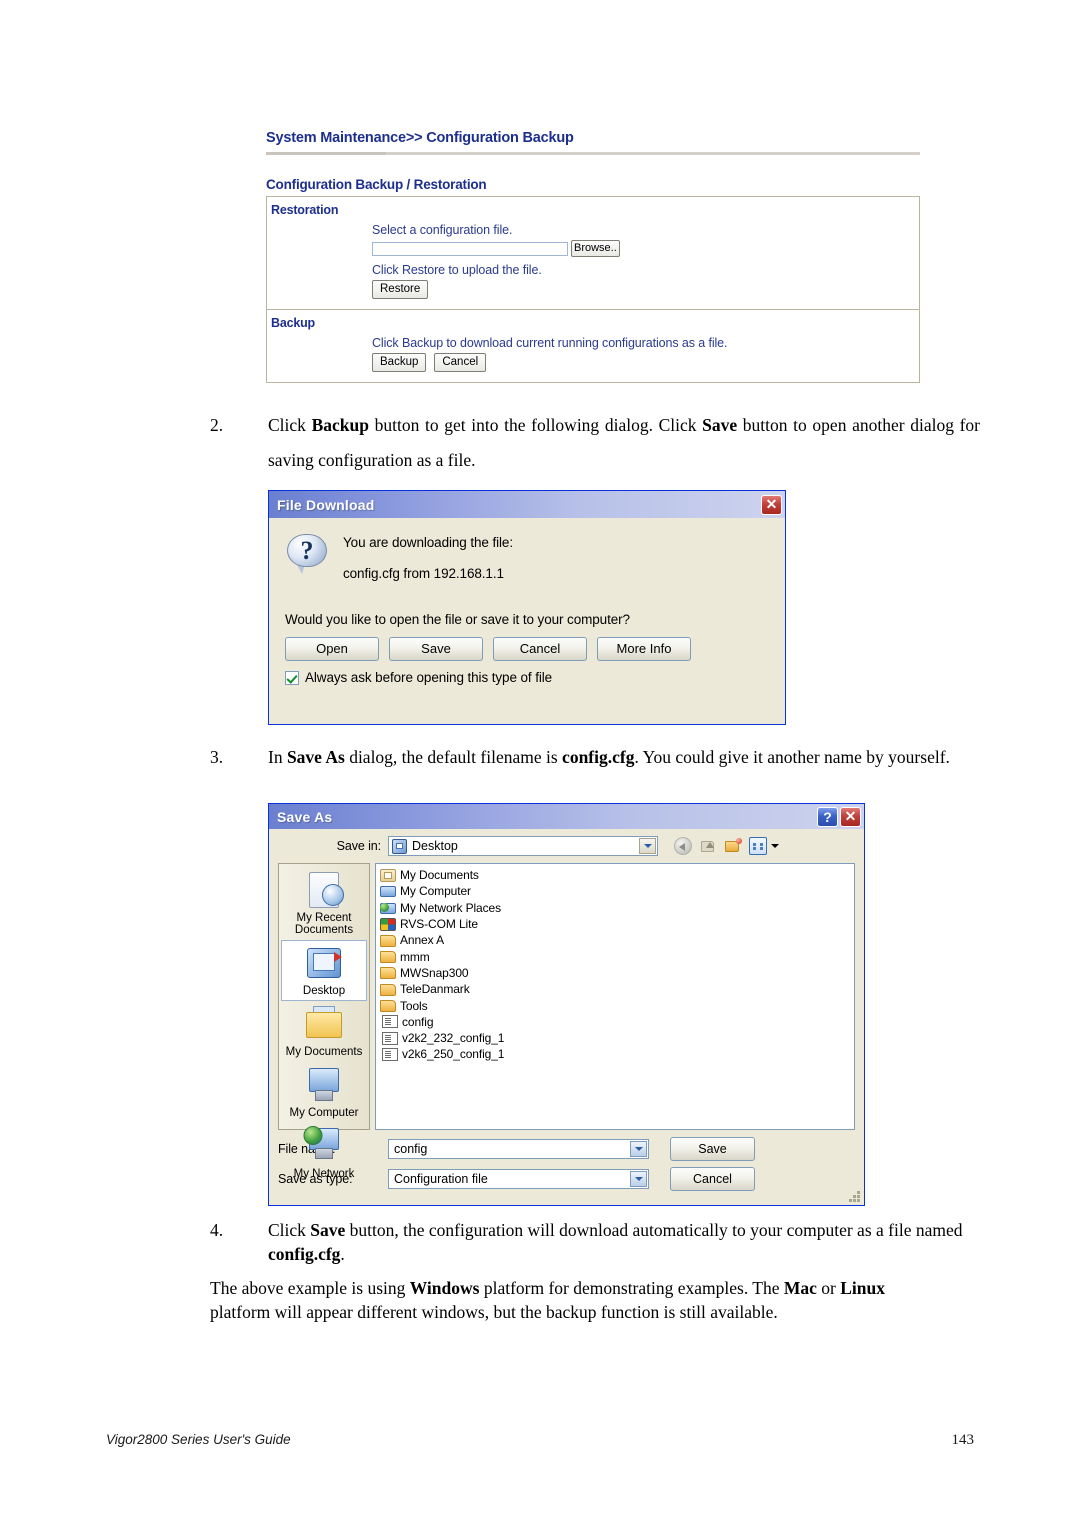  Describe the element at coordinates (324, 1146) in the screenshot. I see `my-network-icon` at that location.